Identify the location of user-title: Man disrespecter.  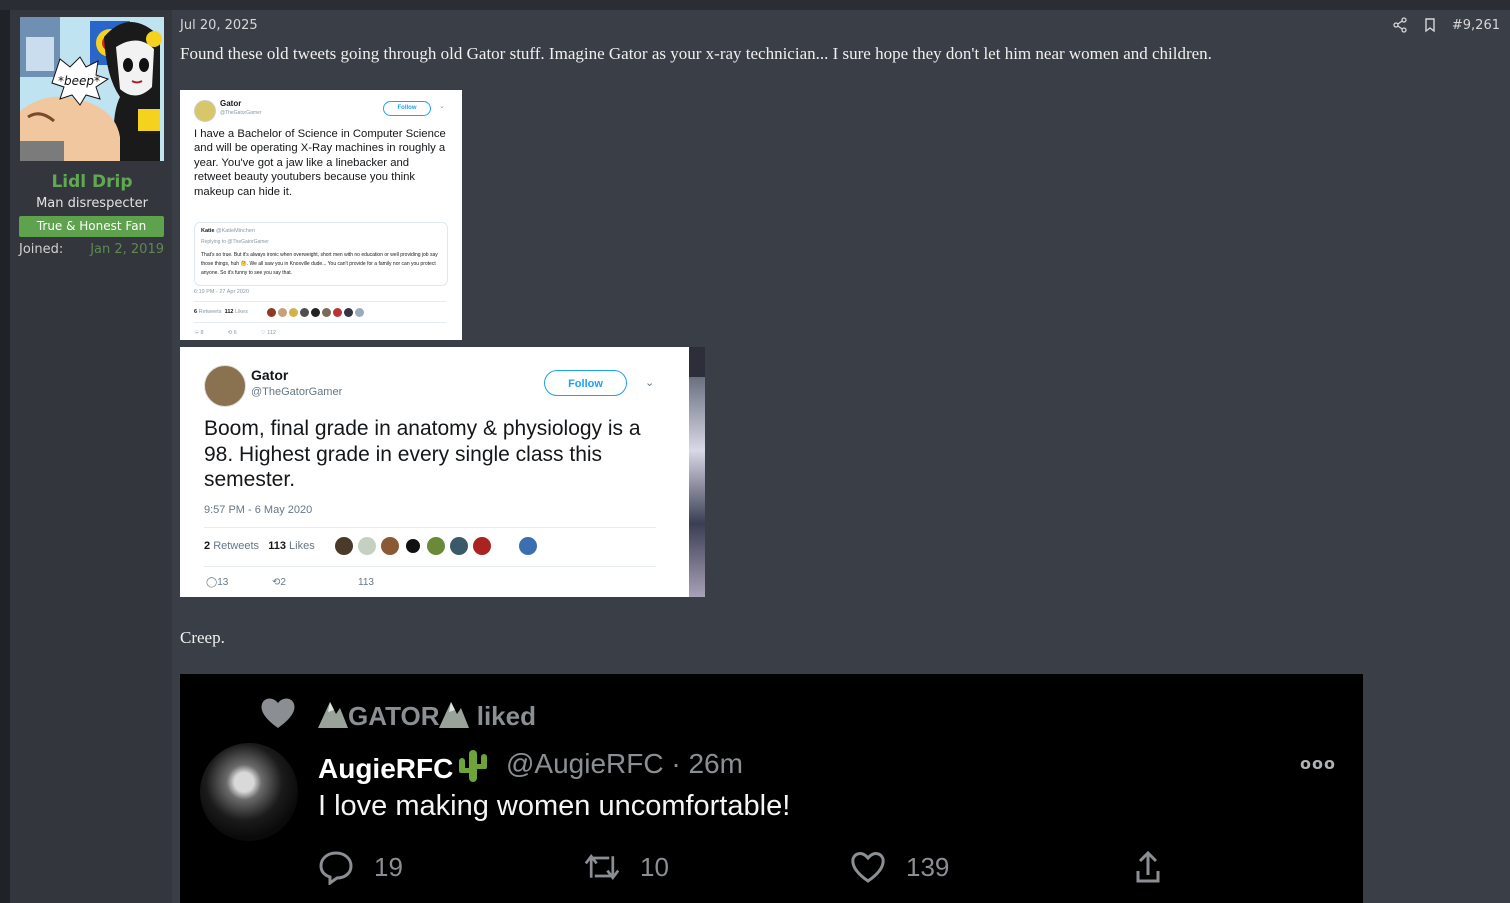
(92, 203).